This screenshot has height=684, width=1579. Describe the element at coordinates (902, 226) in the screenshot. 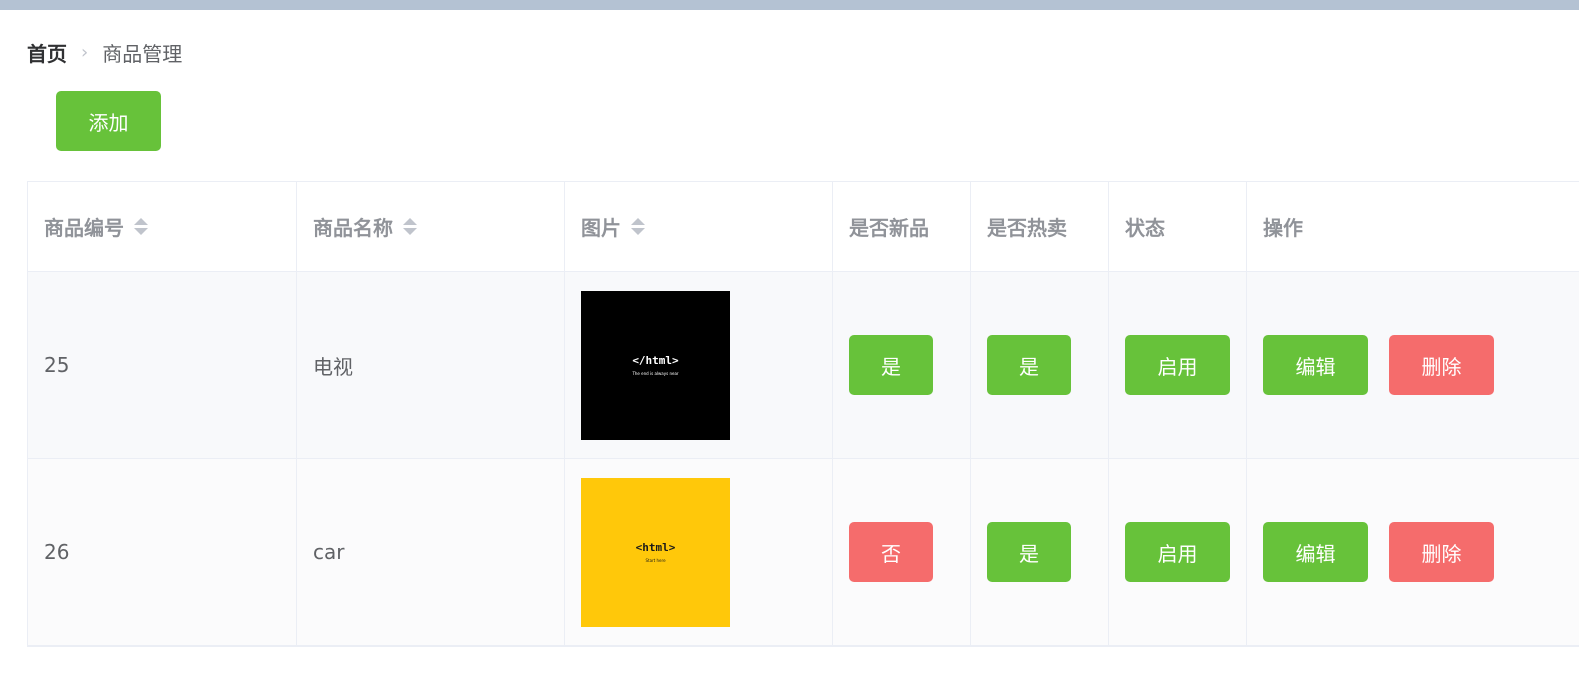

I see `header-is-new: 是否新品` at that location.